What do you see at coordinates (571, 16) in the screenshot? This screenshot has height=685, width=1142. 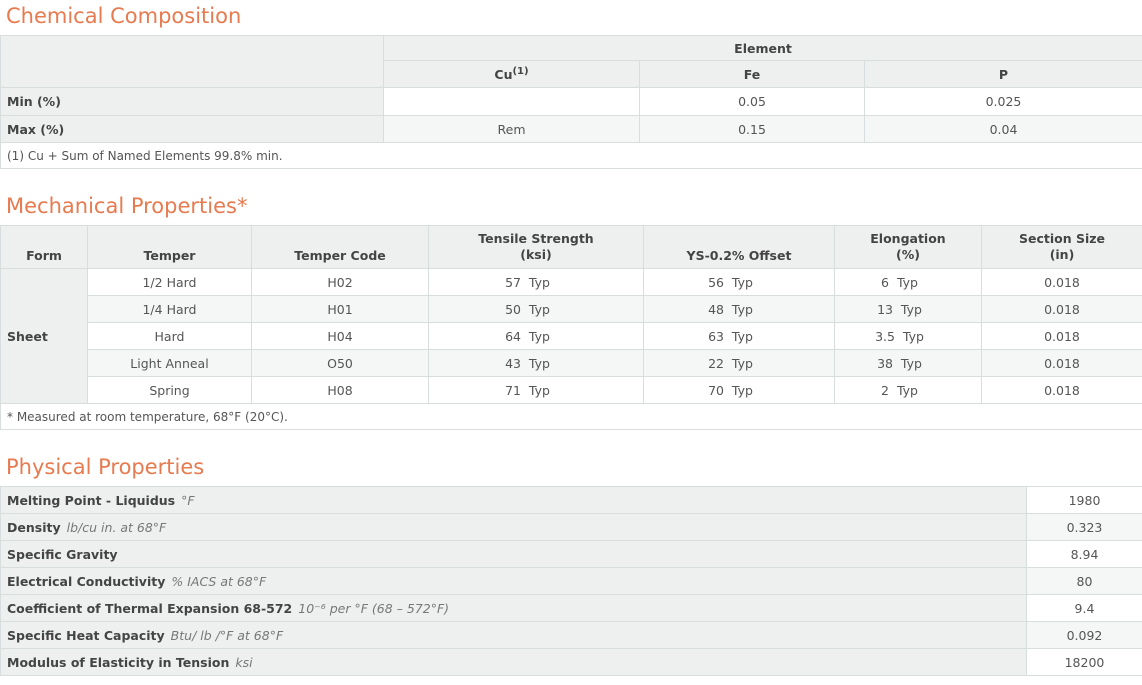 I see `chemical-composition-title: Chemical Composition` at bounding box center [571, 16].